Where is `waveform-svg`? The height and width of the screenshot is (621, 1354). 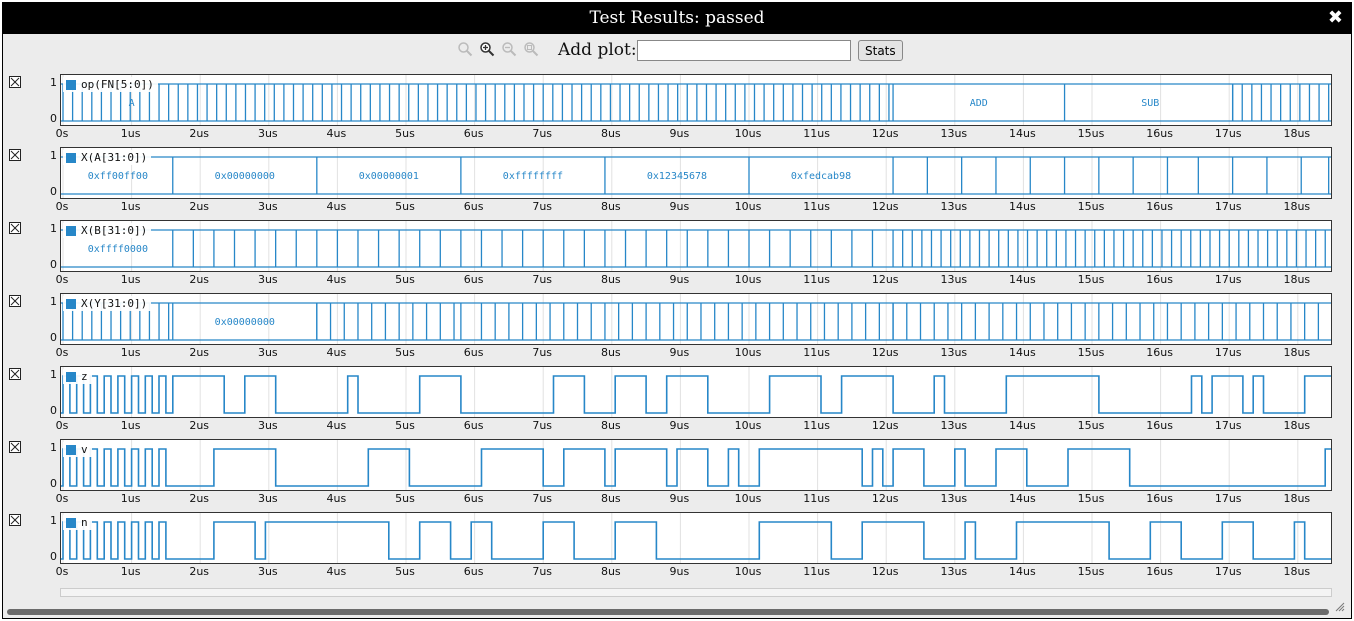 waveform-svg is located at coordinates (696, 465).